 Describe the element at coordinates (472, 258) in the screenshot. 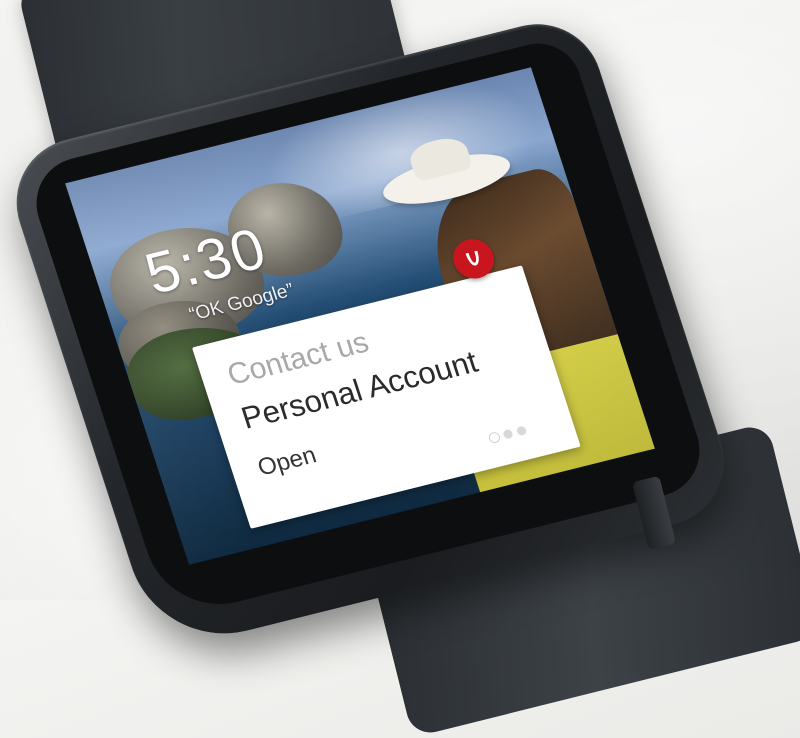

I see `app-logo-glyph-icon` at that location.